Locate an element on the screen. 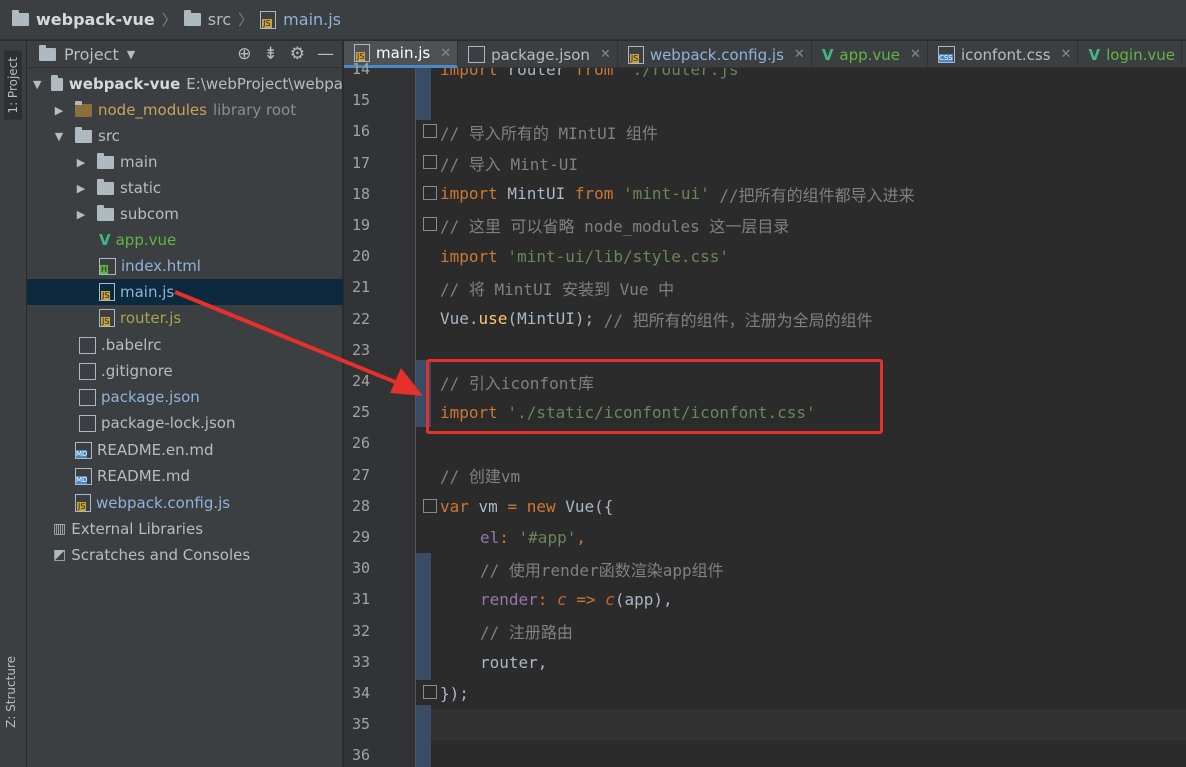 The height and width of the screenshot is (767, 1186). code-line-32: // 注册路由 is located at coordinates (526, 632).